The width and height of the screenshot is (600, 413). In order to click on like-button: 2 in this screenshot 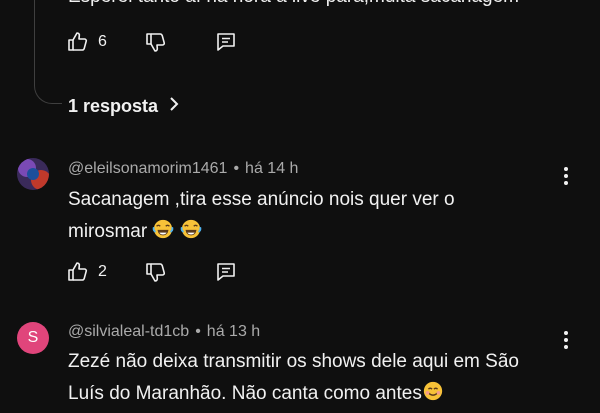, I will do `click(86, 272)`.